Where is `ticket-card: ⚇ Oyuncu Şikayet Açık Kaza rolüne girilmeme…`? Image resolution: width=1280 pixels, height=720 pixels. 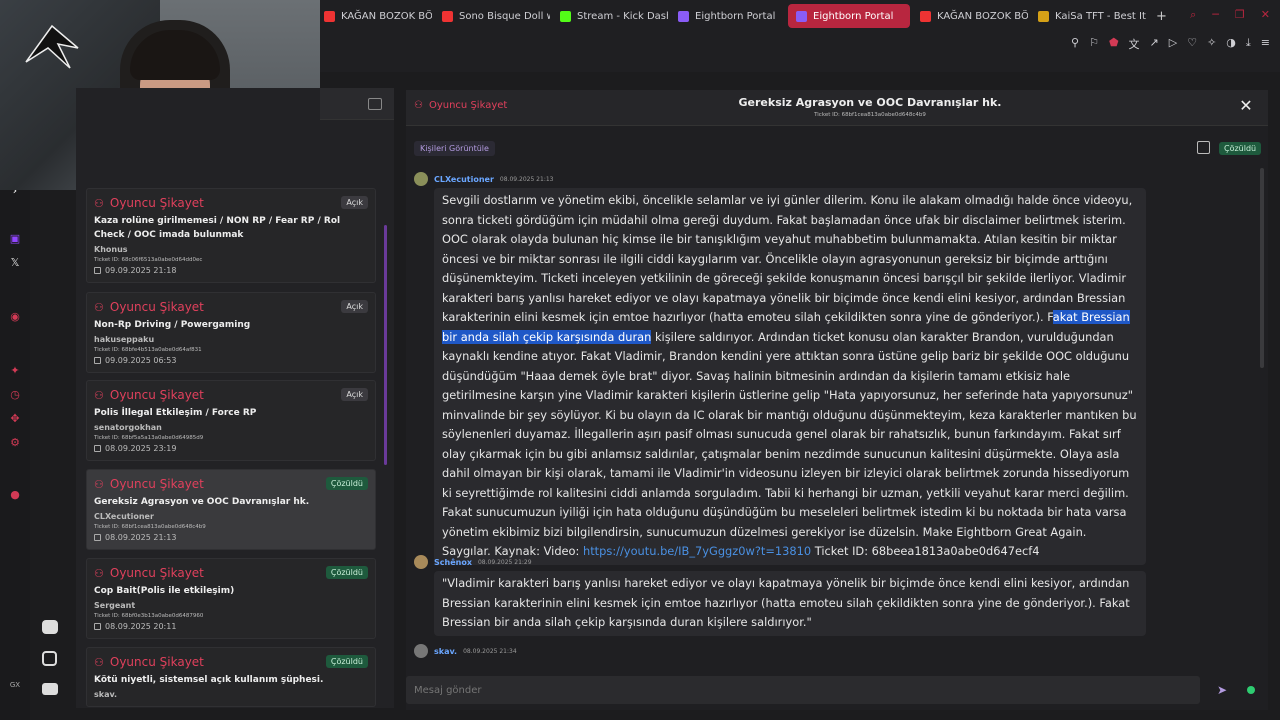
ticket-card: ⚇ Oyuncu Şikayet Açık Kaza rolüne girilmeme… is located at coordinates (231, 235).